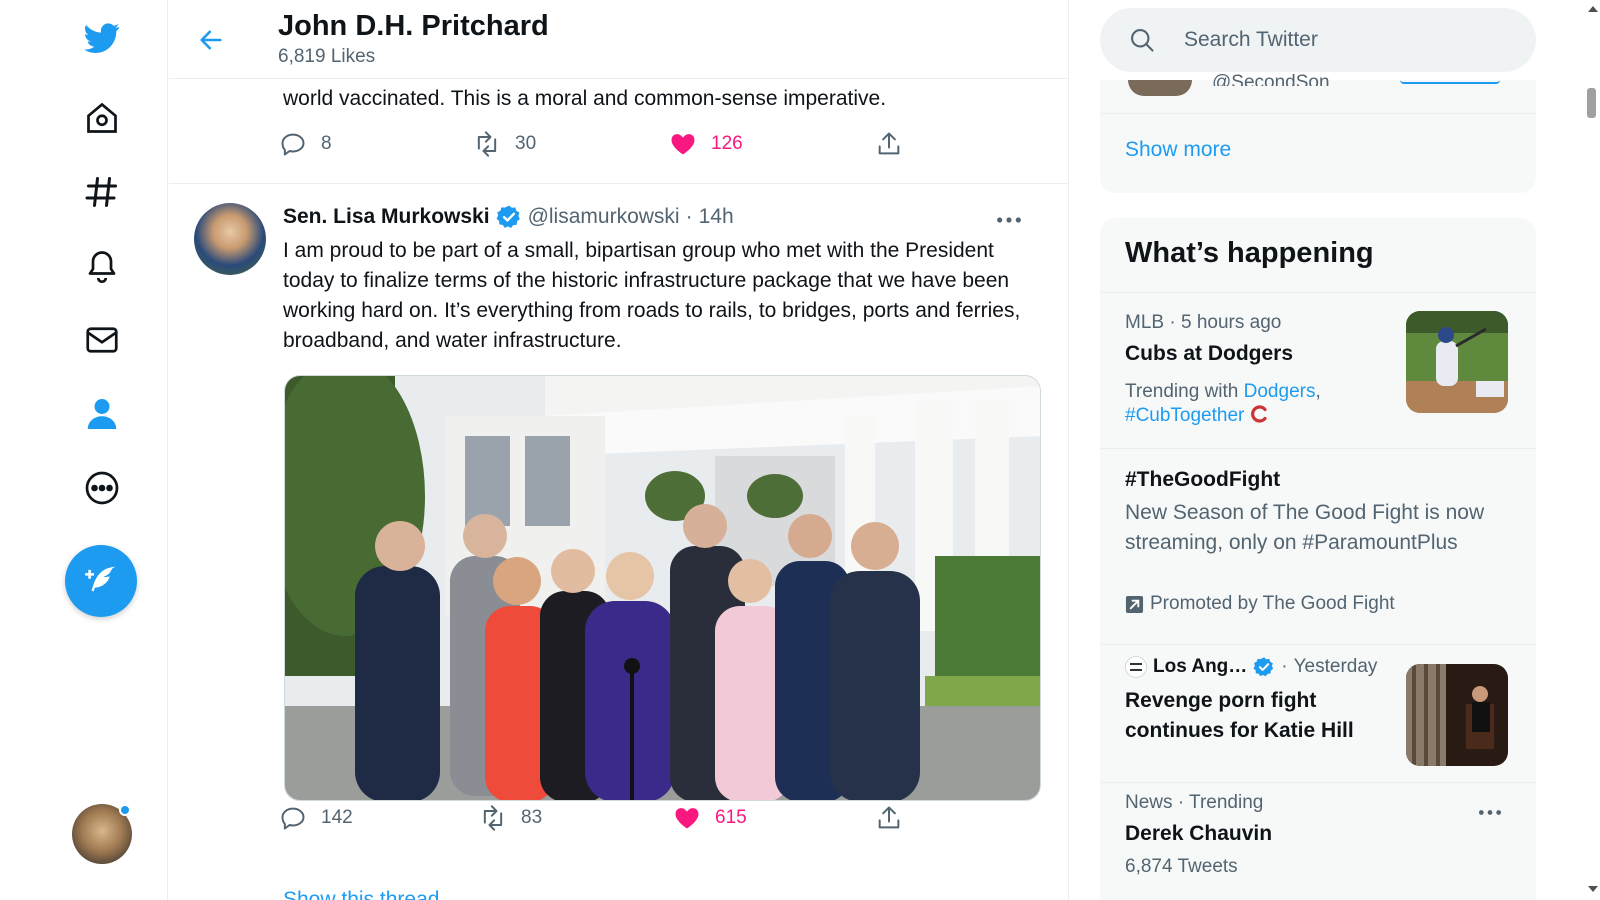 This screenshot has width=1600, height=900. What do you see at coordinates (1142, 40) in the screenshot?
I see `search-icon` at bounding box center [1142, 40].